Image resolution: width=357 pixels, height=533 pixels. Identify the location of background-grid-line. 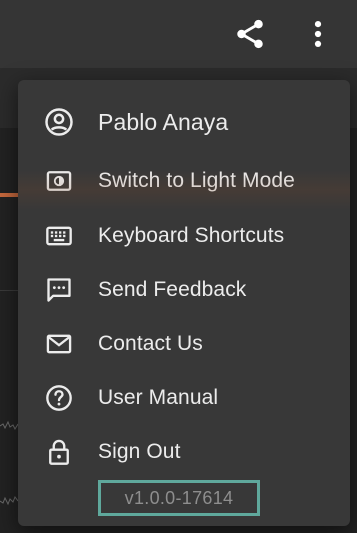
(9, 290).